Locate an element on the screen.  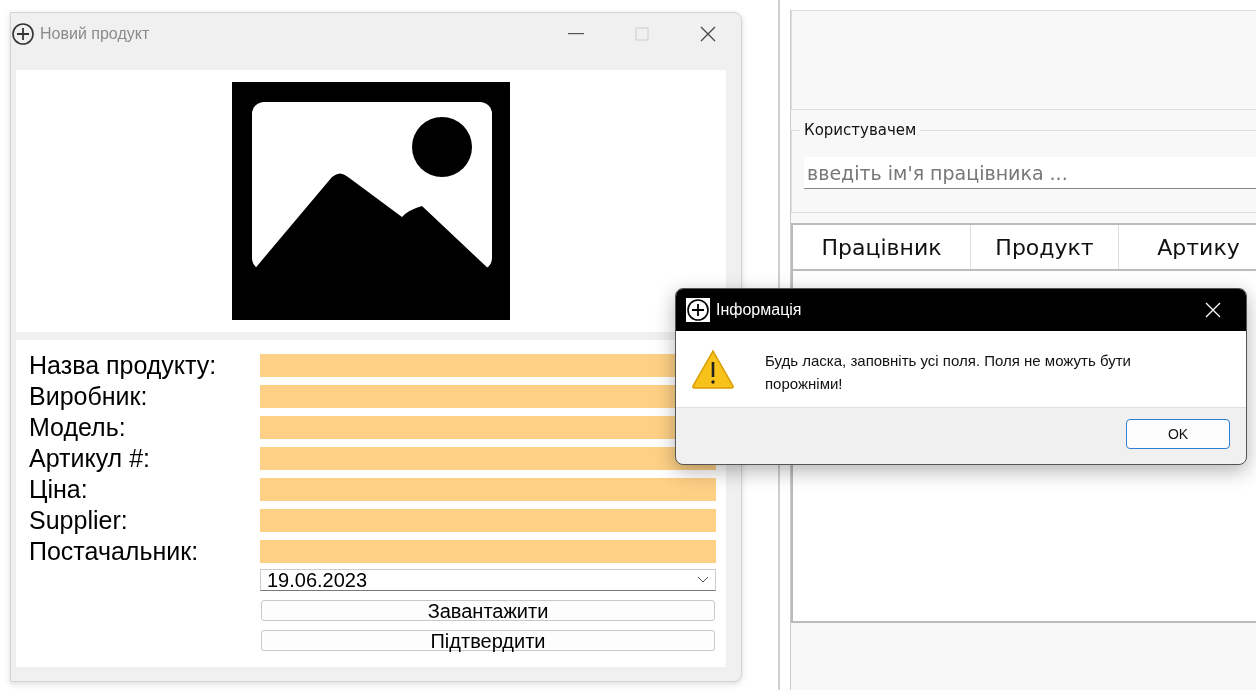
window-title: Новий продукт is located at coordinates (95, 34).